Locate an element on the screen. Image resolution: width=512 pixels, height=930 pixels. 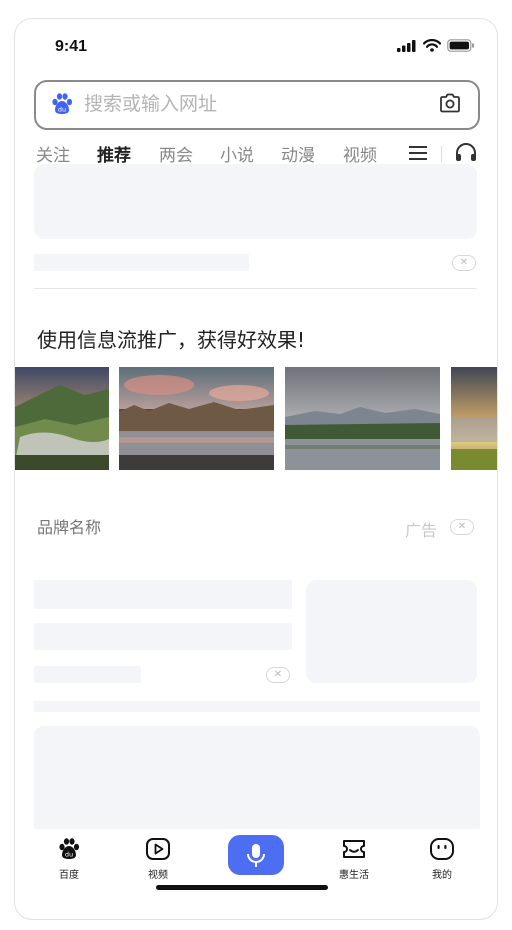
tab-novel: 小说 is located at coordinates (237, 153).